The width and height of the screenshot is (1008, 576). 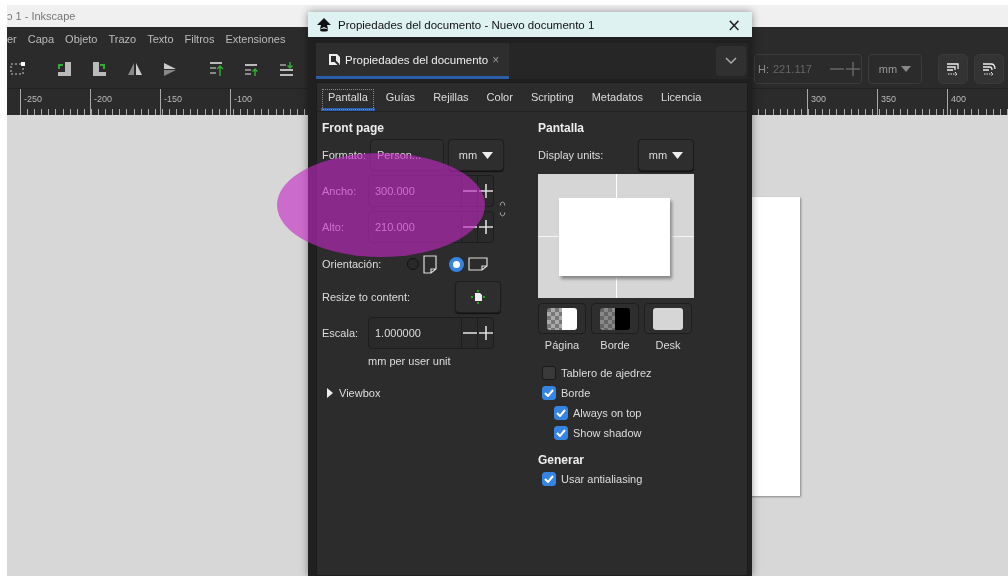 I want to click on section-heading: Front page, so click(x=353, y=128).